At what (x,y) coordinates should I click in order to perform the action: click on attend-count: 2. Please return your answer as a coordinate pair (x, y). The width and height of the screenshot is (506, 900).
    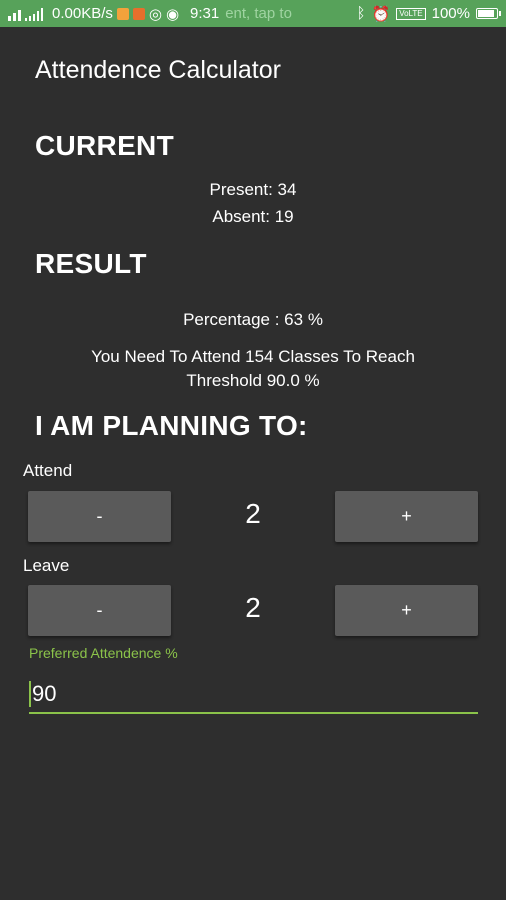
    Looking at the image, I should click on (253, 513).